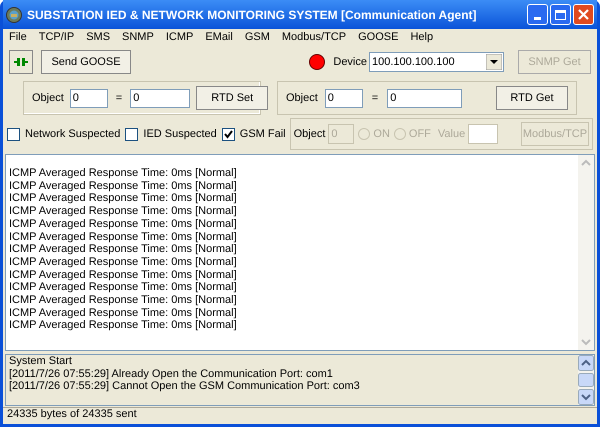 Image resolution: width=600 pixels, height=427 pixels. I want to click on value-label: Value, so click(452, 134).